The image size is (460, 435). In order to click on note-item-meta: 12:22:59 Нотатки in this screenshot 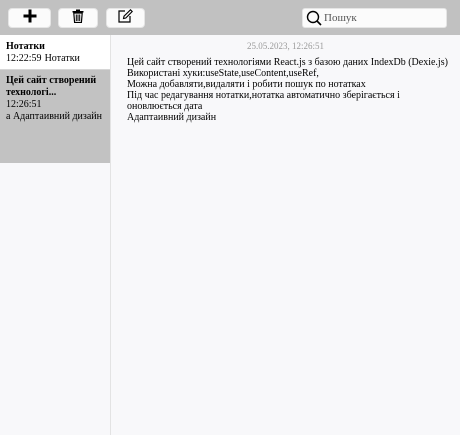, I will do `click(58, 59)`.